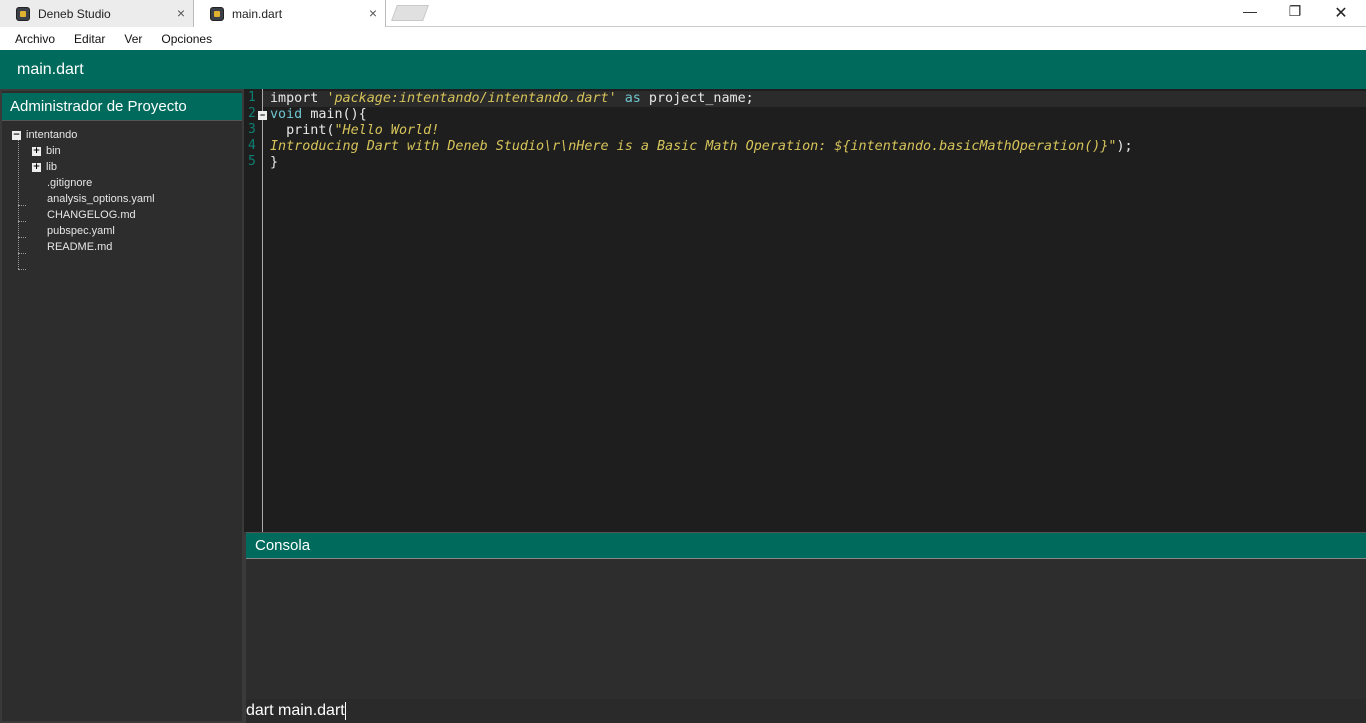 This screenshot has height=723, width=1366. I want to click on text-caret, so click(345, 711).